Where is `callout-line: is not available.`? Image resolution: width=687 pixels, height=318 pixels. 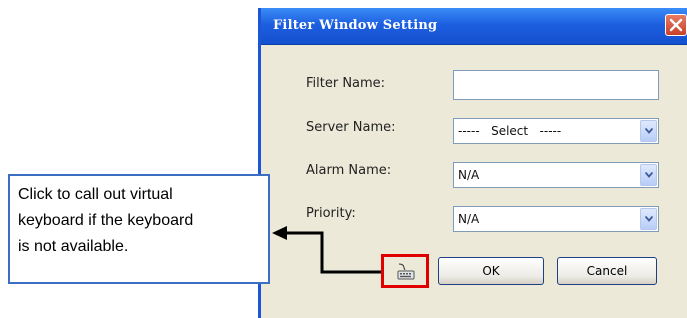
callout-line: is not available. is located at coordinates (73, 246).